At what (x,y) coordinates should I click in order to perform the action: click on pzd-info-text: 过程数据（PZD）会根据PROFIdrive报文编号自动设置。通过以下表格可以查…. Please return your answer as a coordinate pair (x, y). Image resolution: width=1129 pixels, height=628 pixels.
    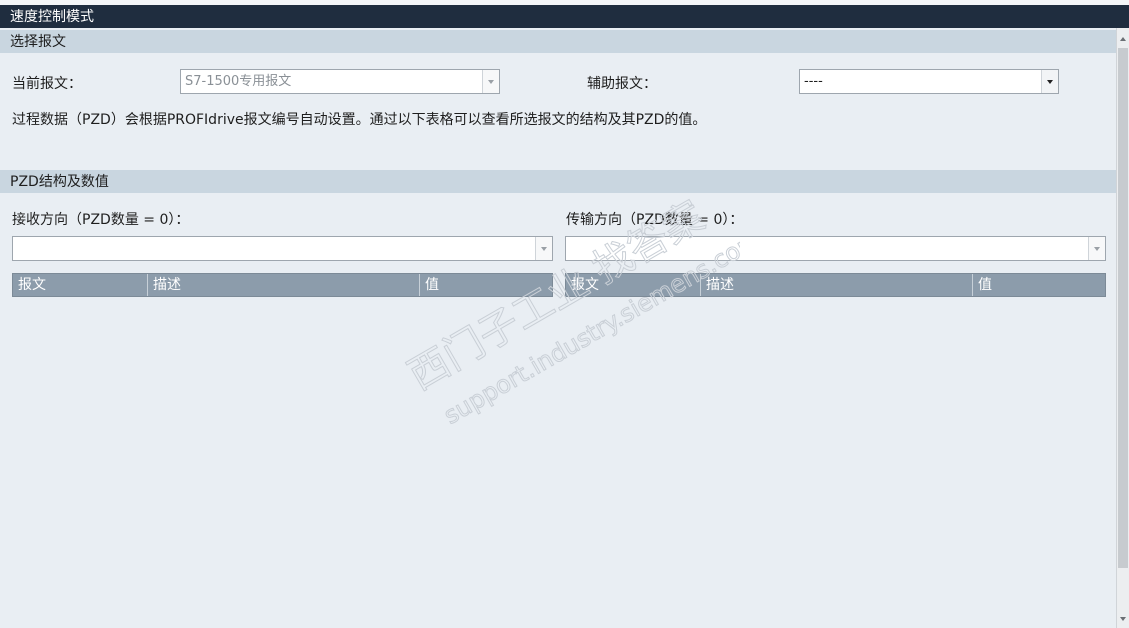
    Looking at the image, I should click on (359, 120).